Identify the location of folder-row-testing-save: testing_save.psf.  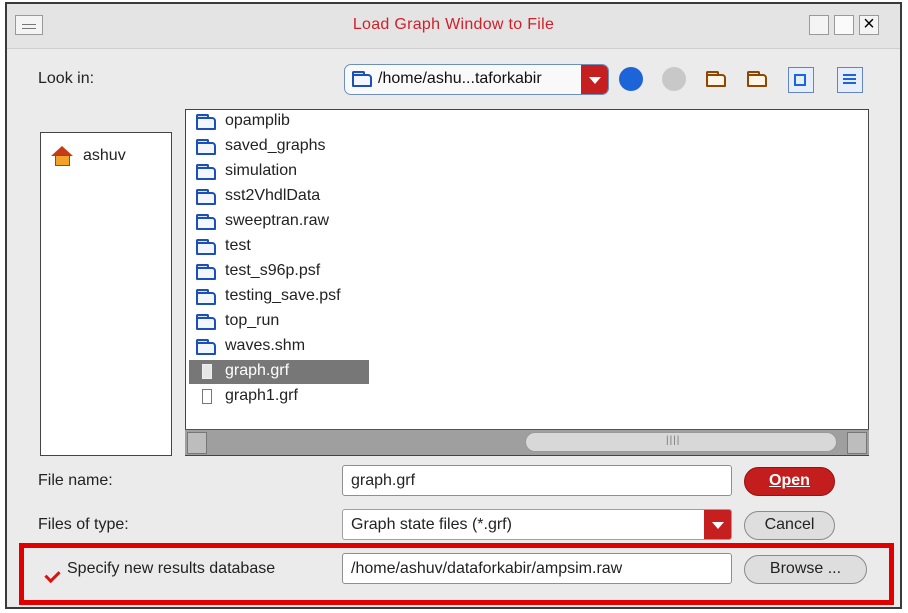
(279, 297).